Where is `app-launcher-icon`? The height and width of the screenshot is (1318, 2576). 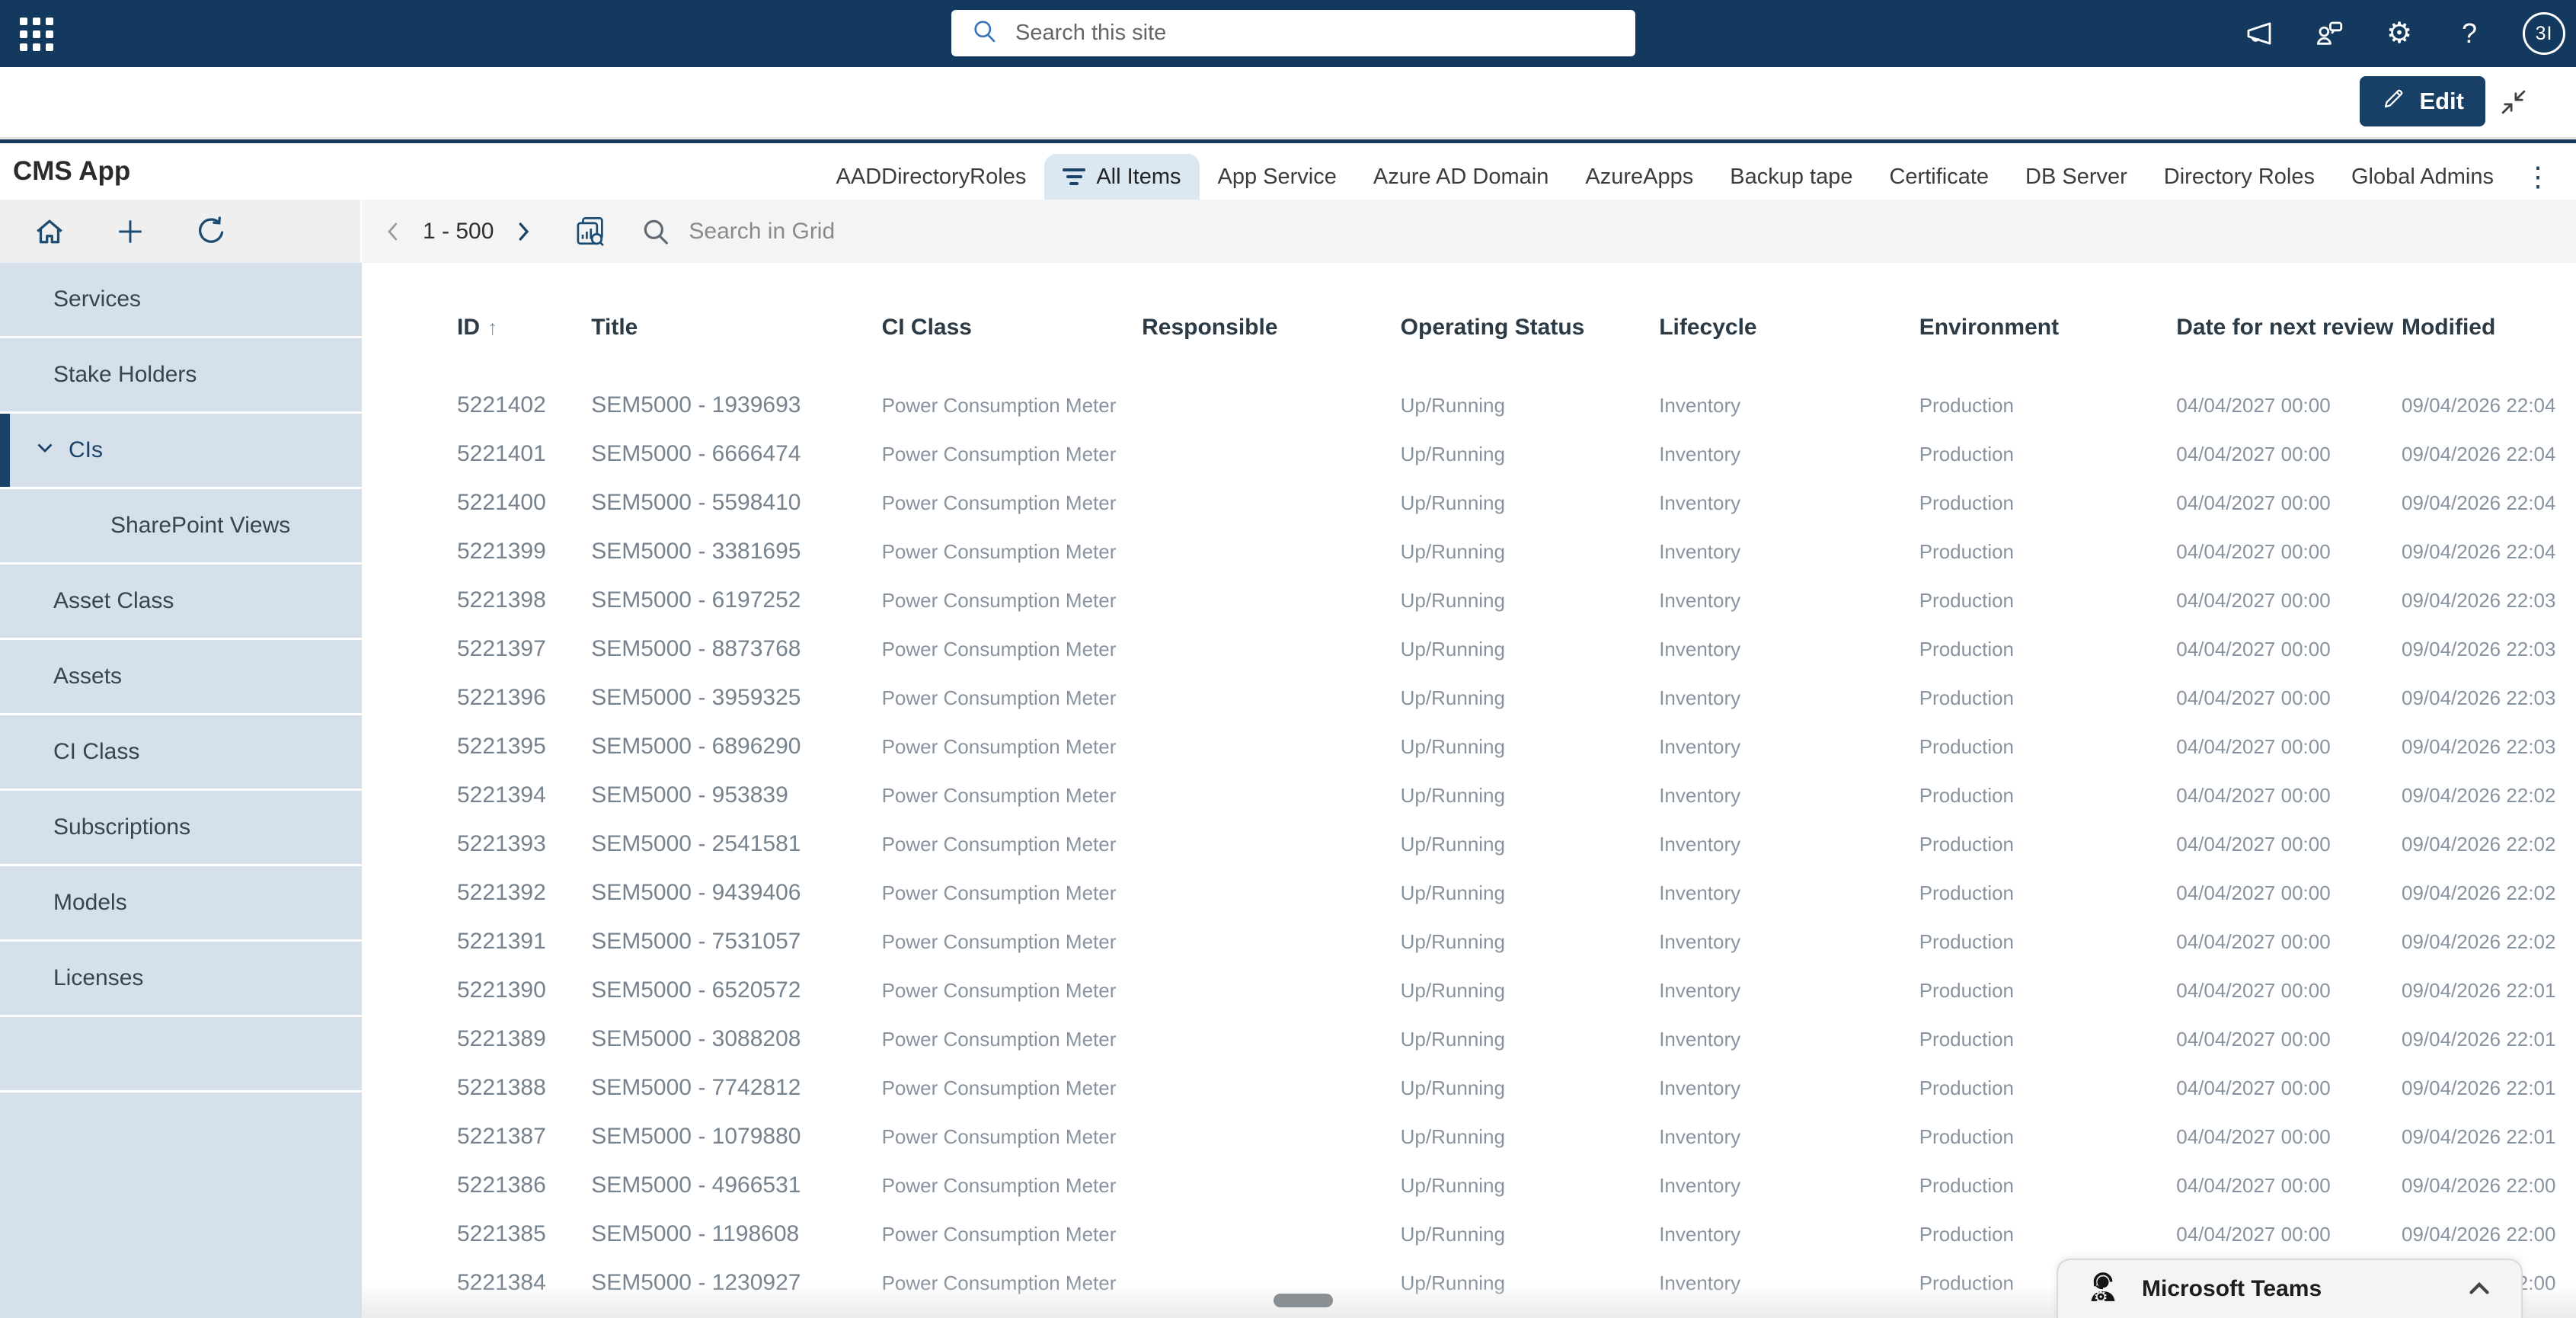 app-launcher-icon is located at coordinates (37, 35).